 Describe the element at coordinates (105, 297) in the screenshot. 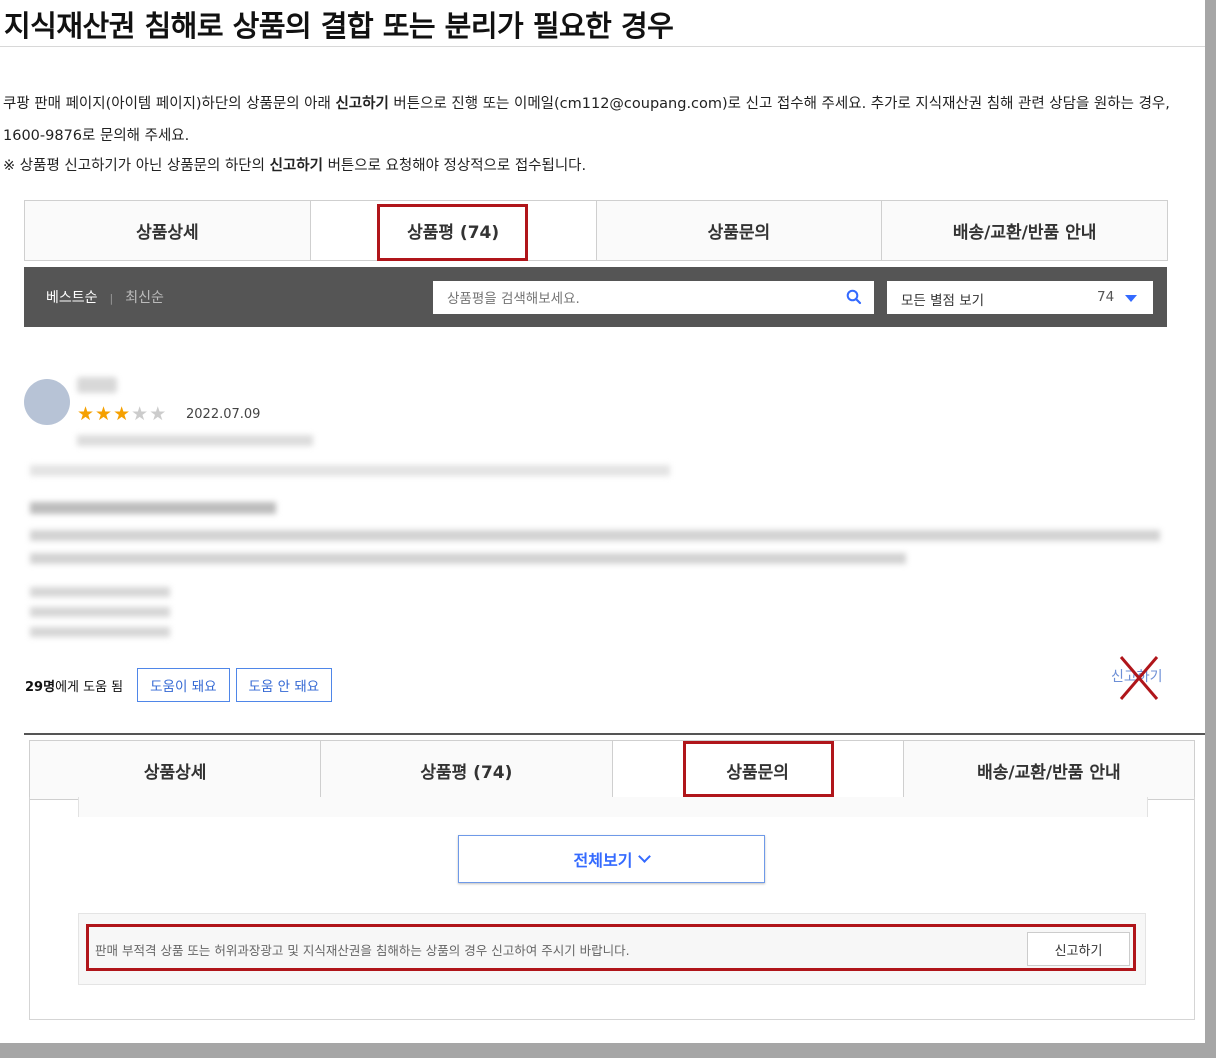

I see `sort-options: 베스트순 | 최신순` at that location.